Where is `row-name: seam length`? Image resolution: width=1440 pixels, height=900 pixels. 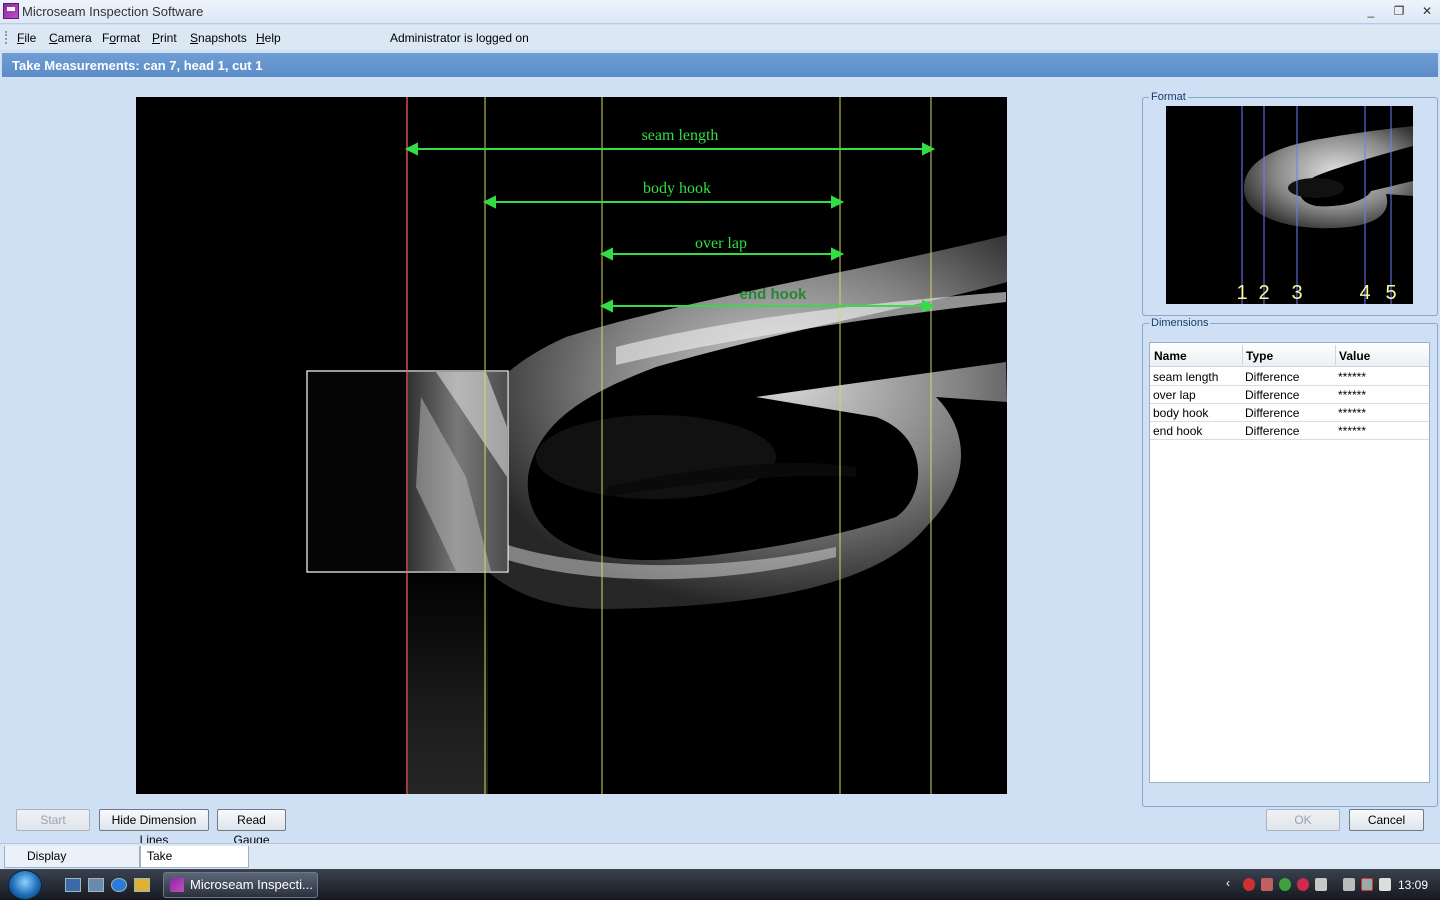 row-name: seam length is located at coordinates (1186, 377).